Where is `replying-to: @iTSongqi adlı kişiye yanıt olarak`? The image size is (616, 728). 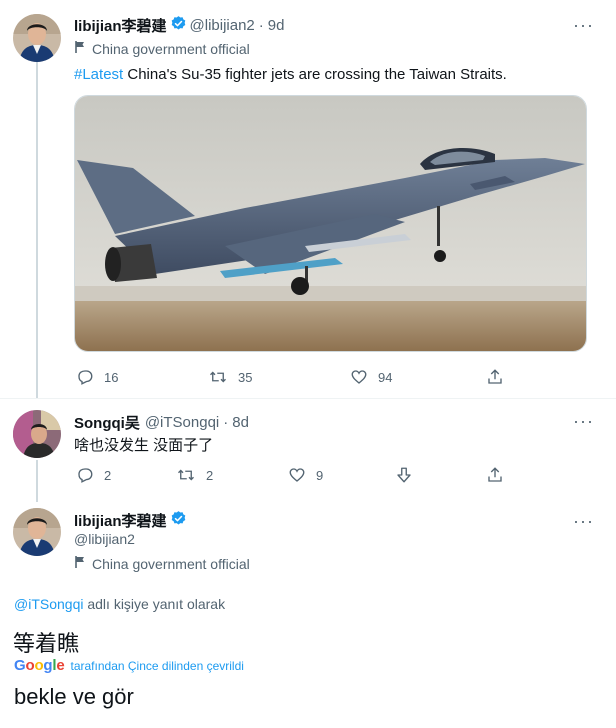 replying-to: @iTSongqi adlı kişiye yanıt olarak is located at coordinates (119, 604).